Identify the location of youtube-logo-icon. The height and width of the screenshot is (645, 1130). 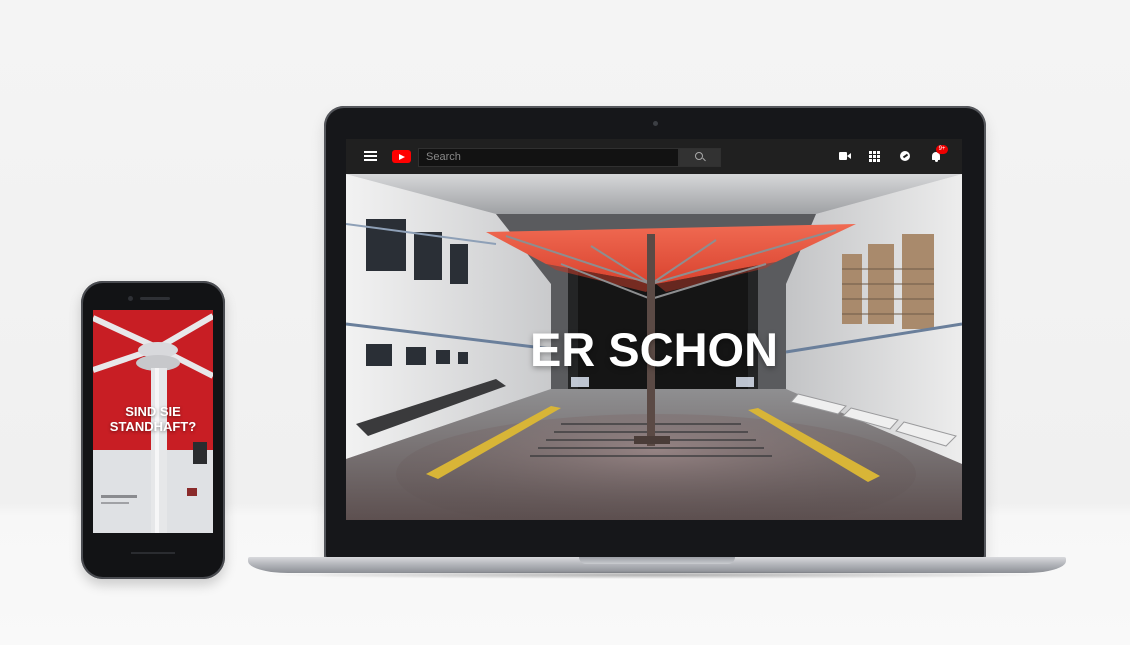
(401, 156).